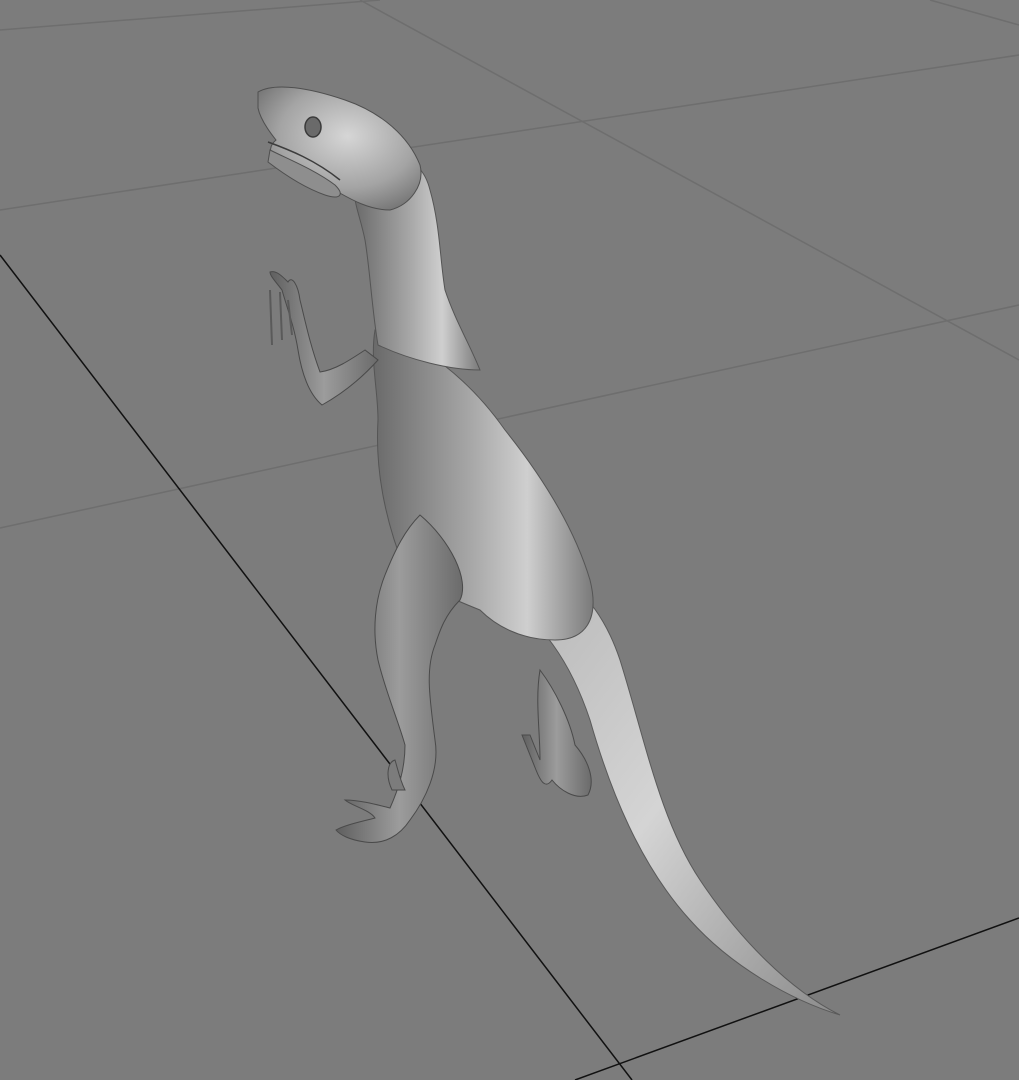 This screenshot has width=1019, height=1080. What do you see at coordinates (313, 127) in the screenshot?
I see `raptor-eye` at bounding box center [313, 127].